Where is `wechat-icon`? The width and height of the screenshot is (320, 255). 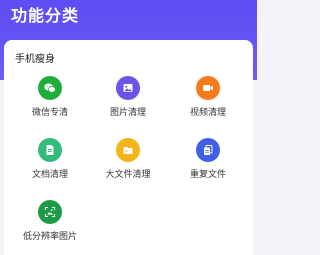 wechat-icon is located at coordinates (50, 88).